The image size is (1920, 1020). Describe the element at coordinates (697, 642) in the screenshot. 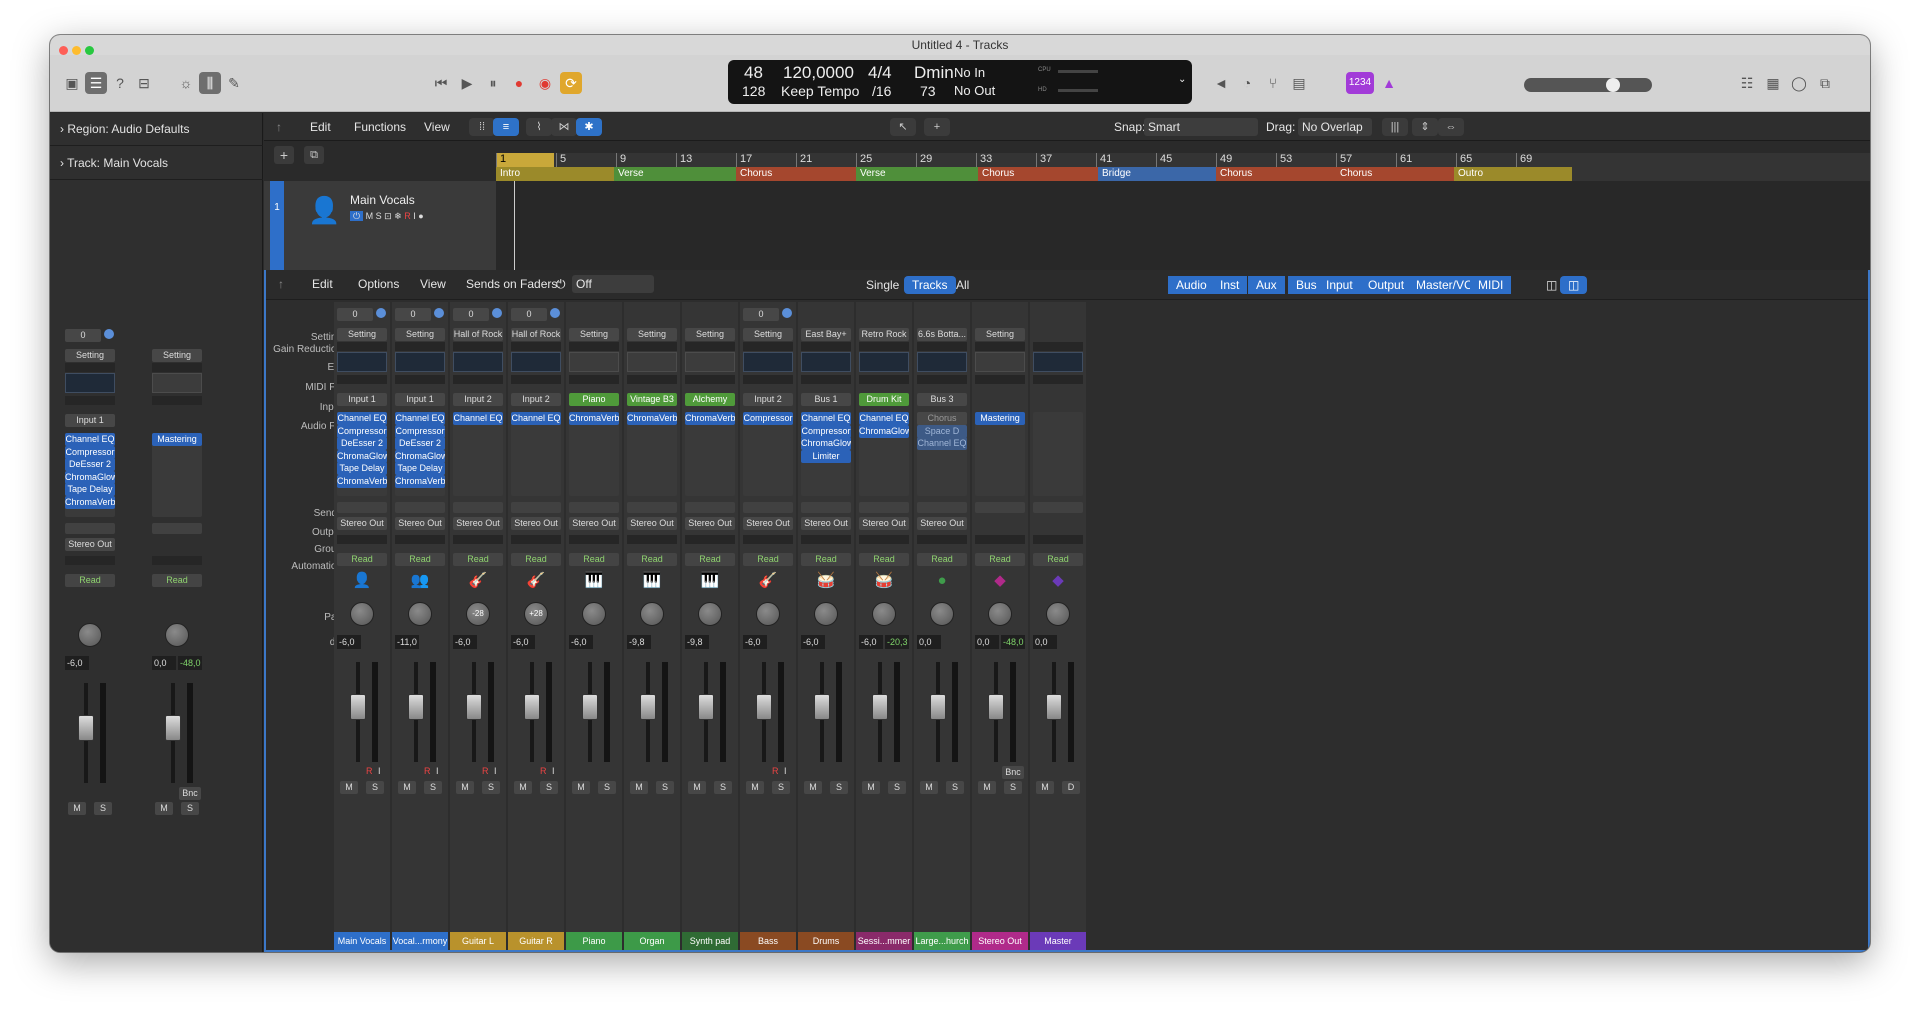

I see `volume-db: -9,8` at that location.